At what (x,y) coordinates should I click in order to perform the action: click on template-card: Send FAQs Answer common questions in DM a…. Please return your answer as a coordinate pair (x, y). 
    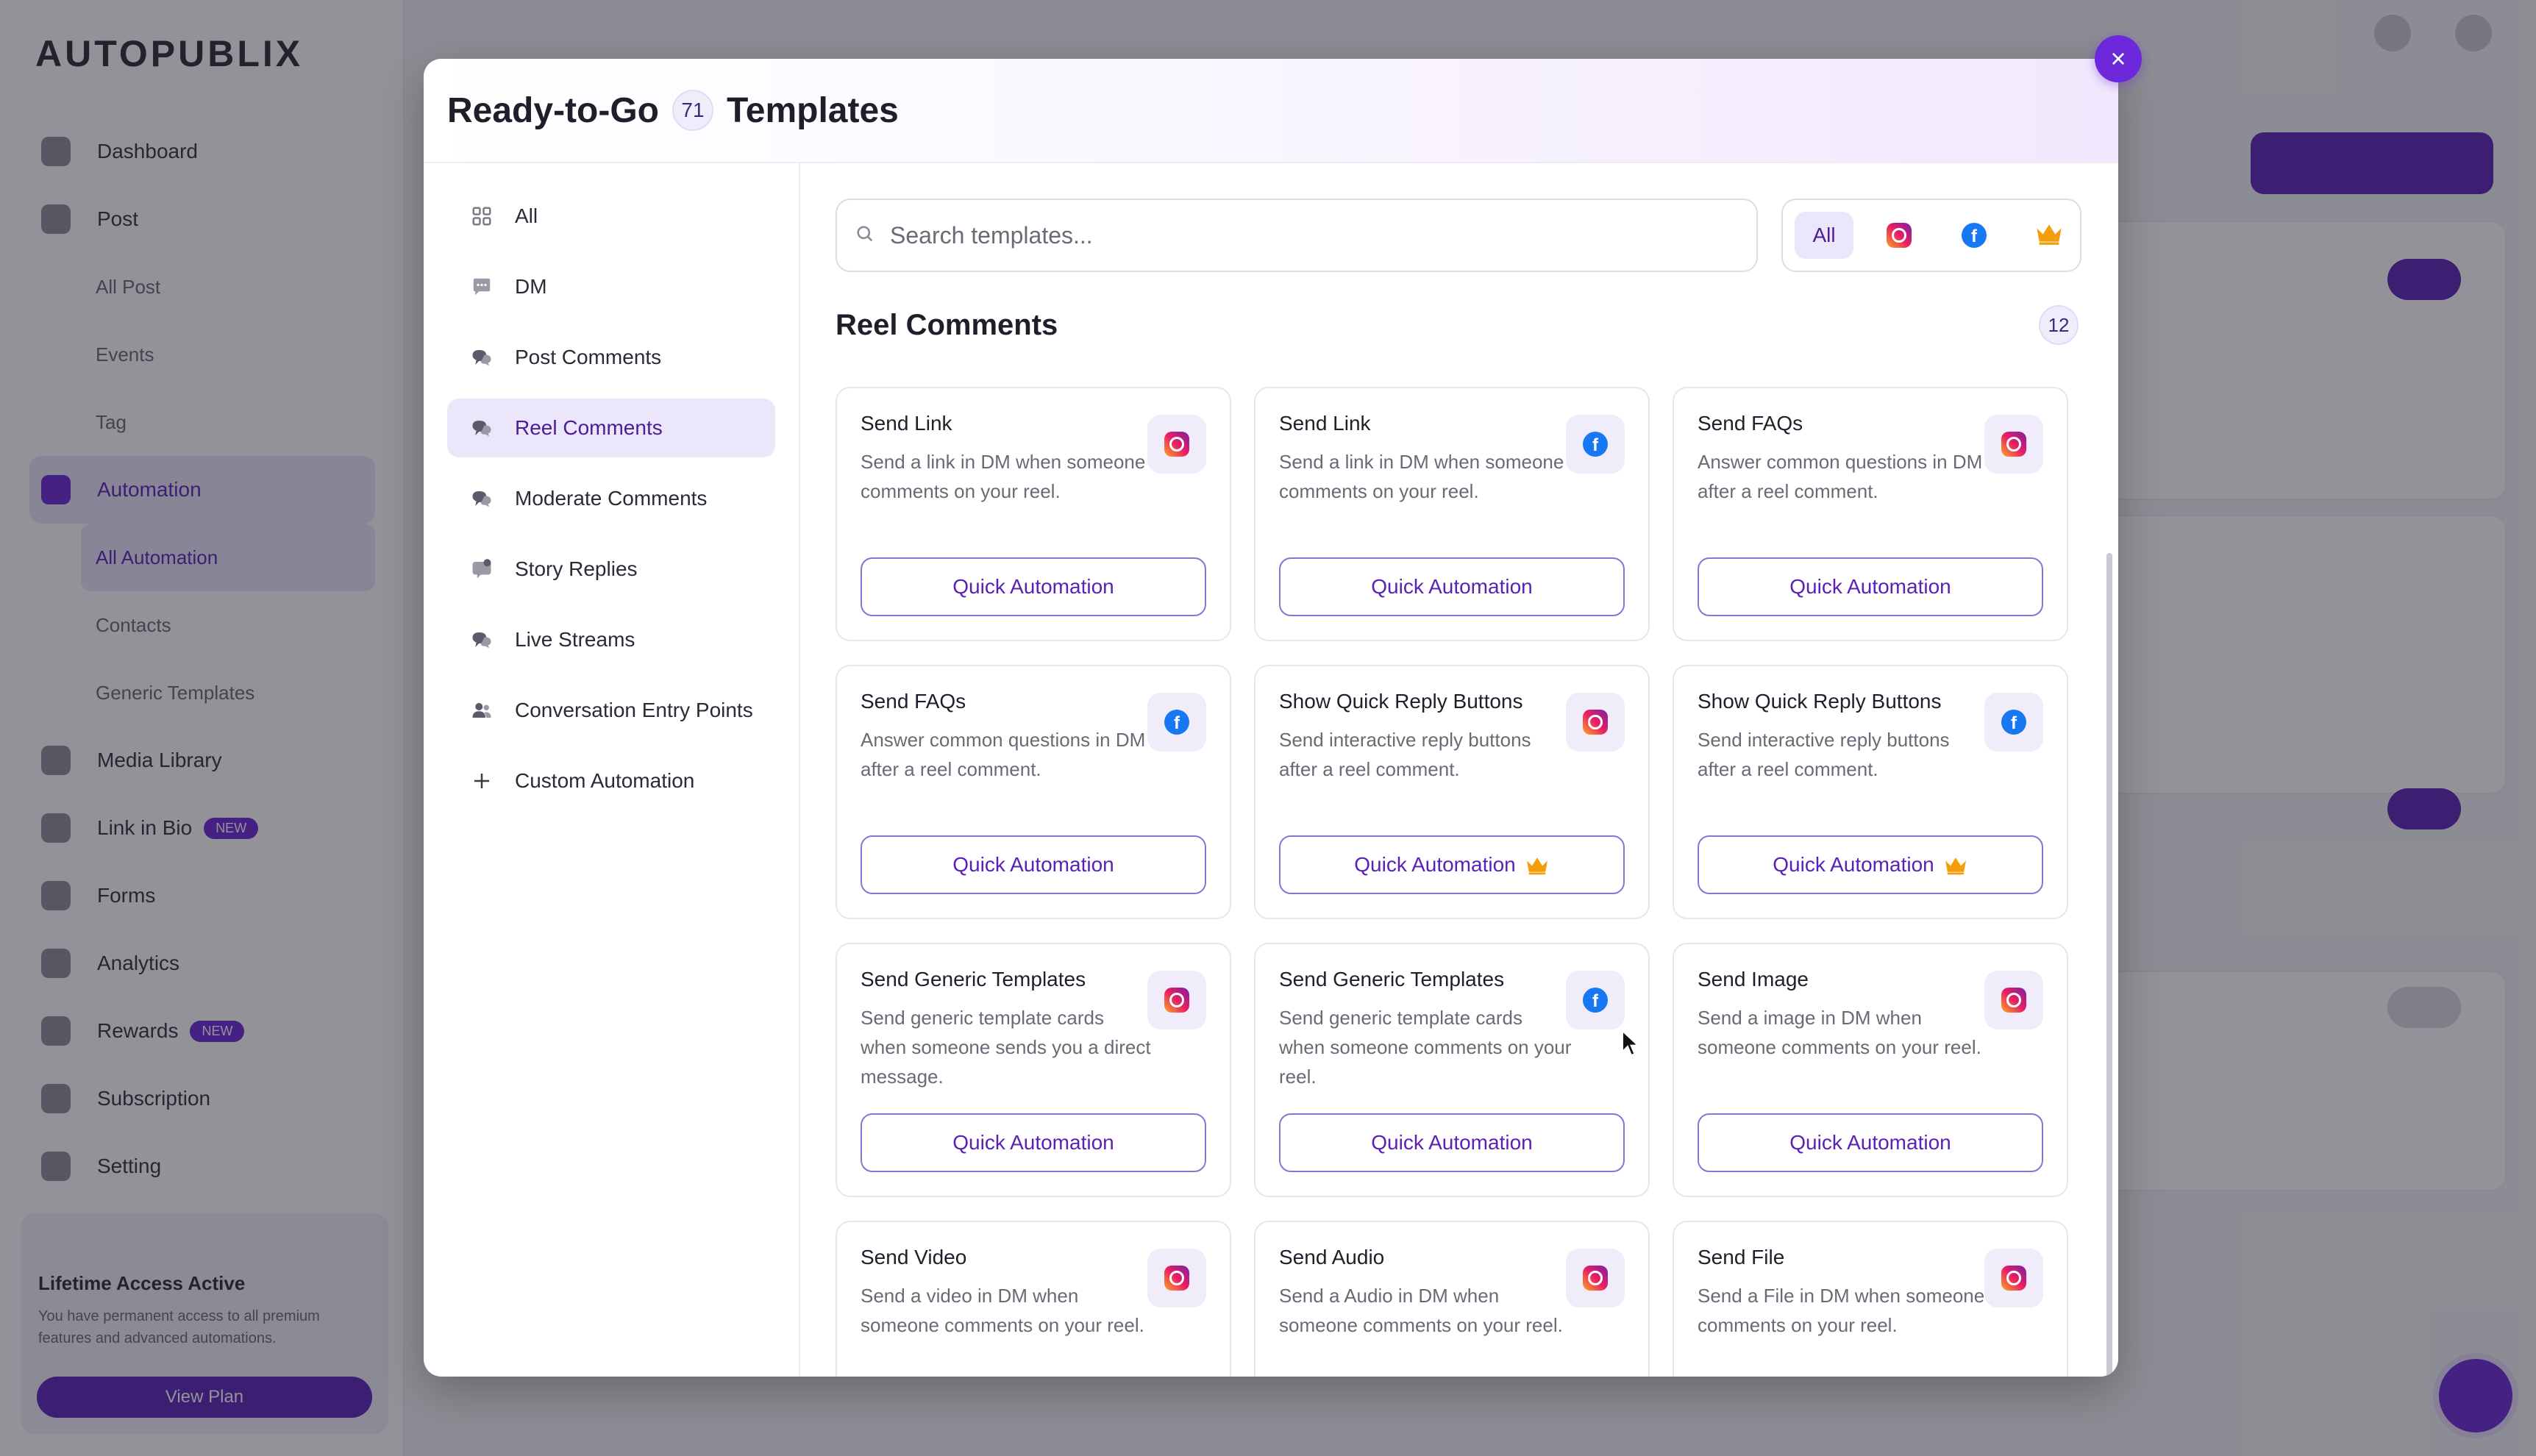
    Looking at the image, I should click on (1033, 792).